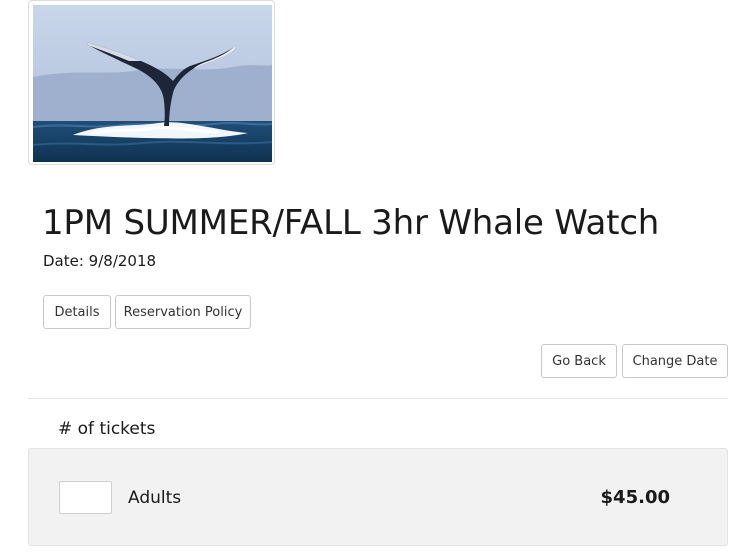 Image resolution: width=742 pixels, height=560 pixels. I want to click on whale-tail-image, so click(152, 83).